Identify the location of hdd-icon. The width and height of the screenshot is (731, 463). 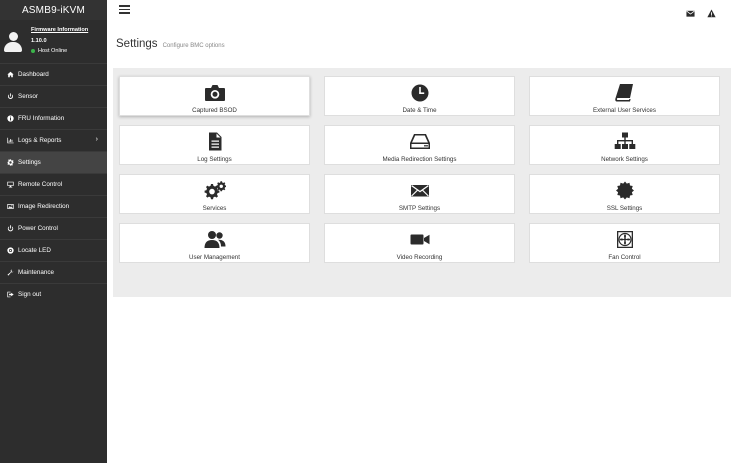
(420, 141).